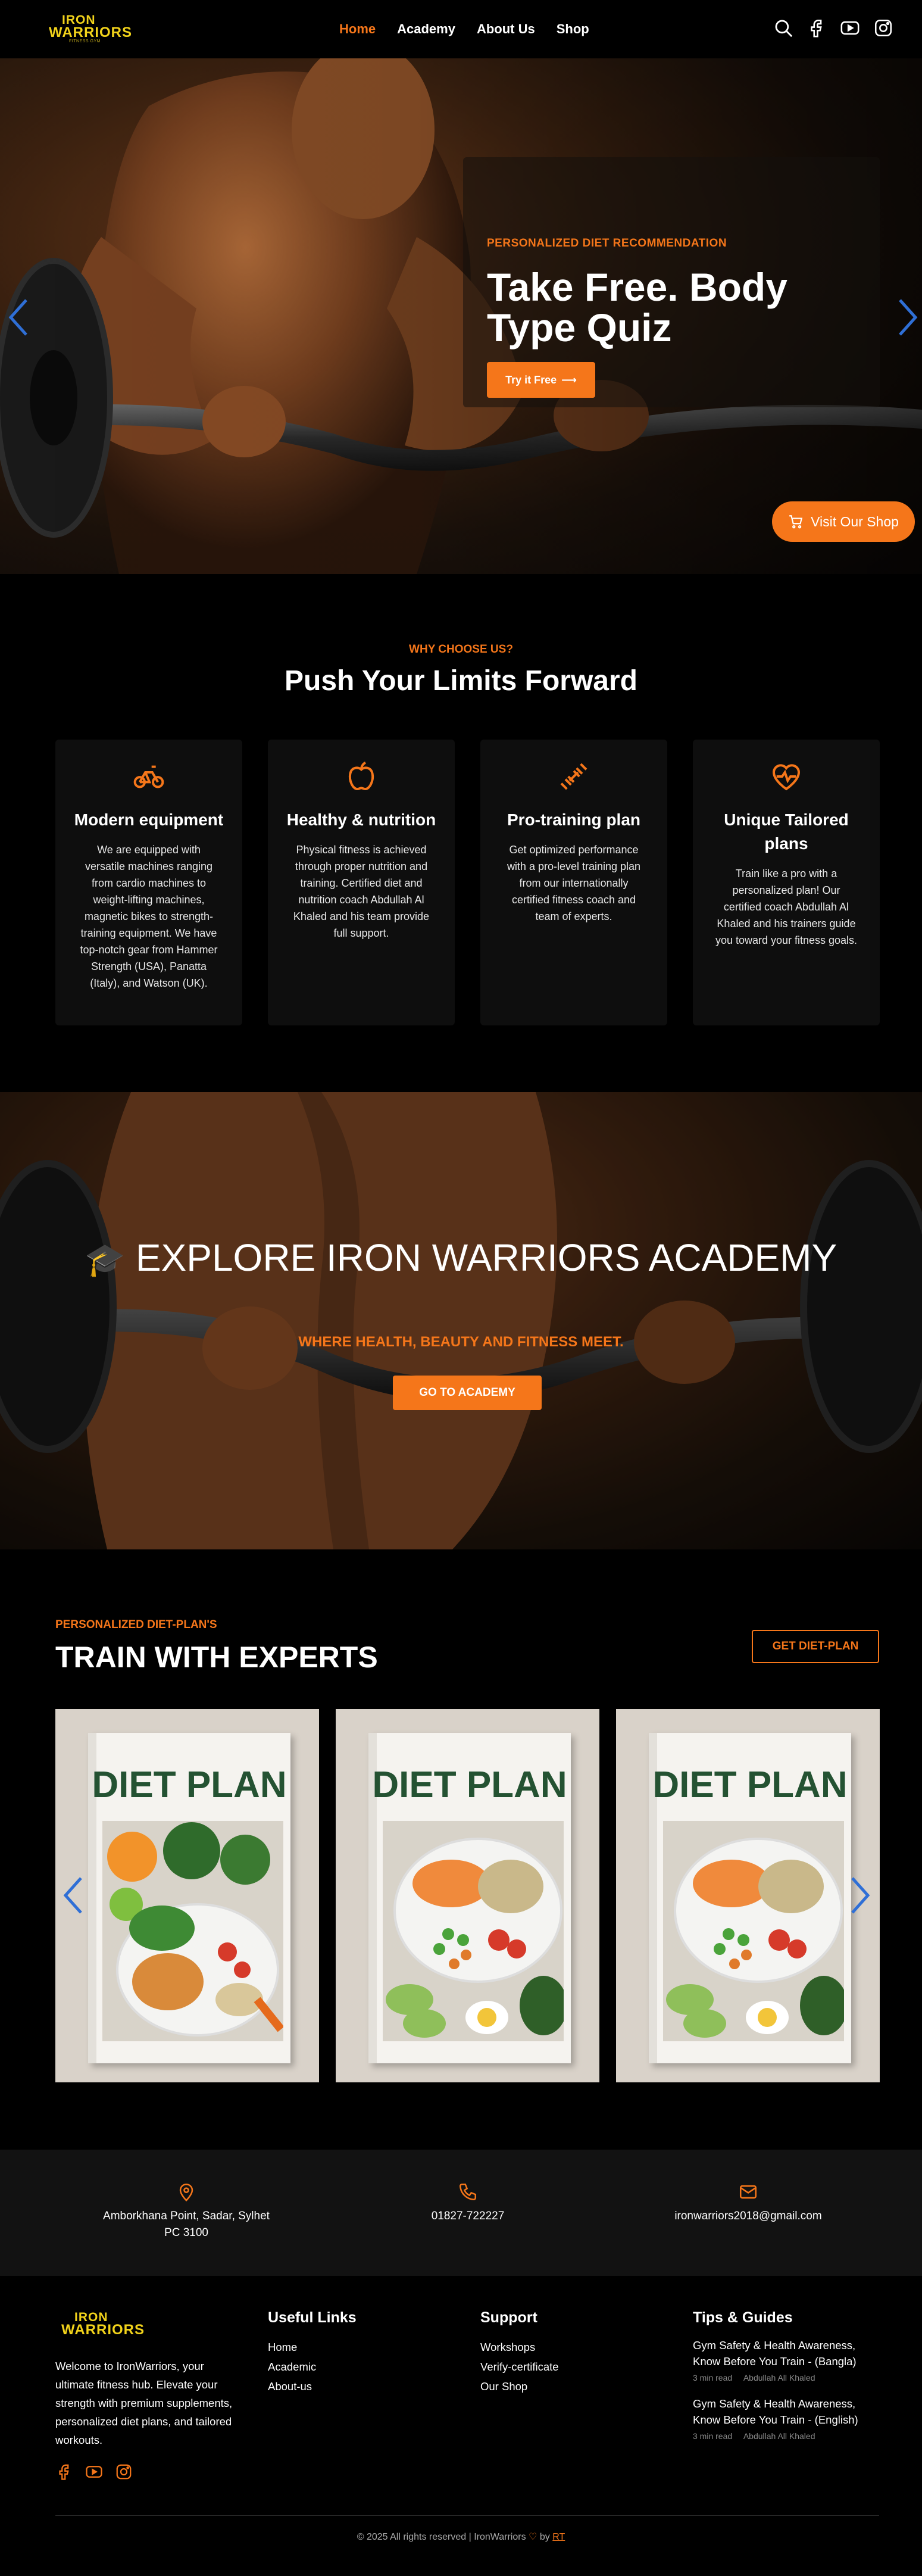 Image resolution: width=922 pixels, height=2576 pixels. Describe the element at coordinates (783, 30) in the screenshot. I see `search-icon` at that location.